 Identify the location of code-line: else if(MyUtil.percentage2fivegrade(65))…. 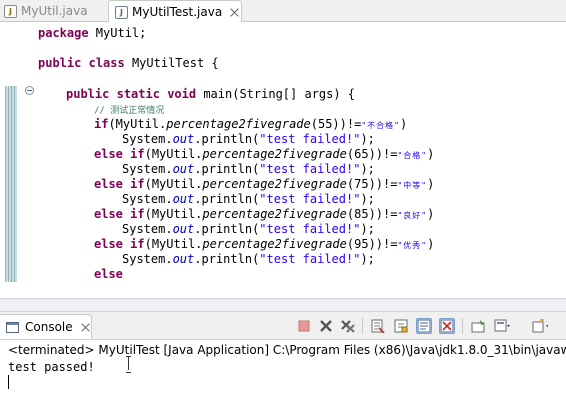
(264, 154).